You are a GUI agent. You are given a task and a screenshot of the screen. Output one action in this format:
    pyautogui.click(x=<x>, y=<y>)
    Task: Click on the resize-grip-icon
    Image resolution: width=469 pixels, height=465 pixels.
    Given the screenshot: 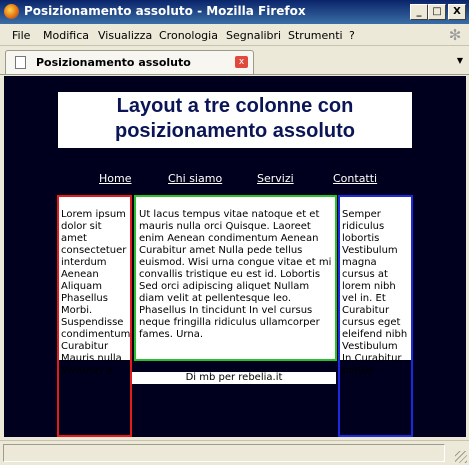 What is the action you would take?
    pyautogui.click(x=461, y=457)
    